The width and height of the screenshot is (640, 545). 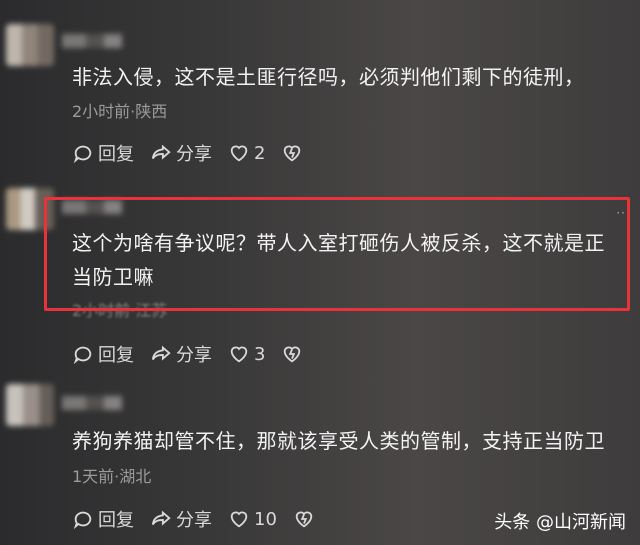 What do you see at coordinates (265, 519) in the screenshot?
I see `like-count: 10` at bounding box center [265, 519].